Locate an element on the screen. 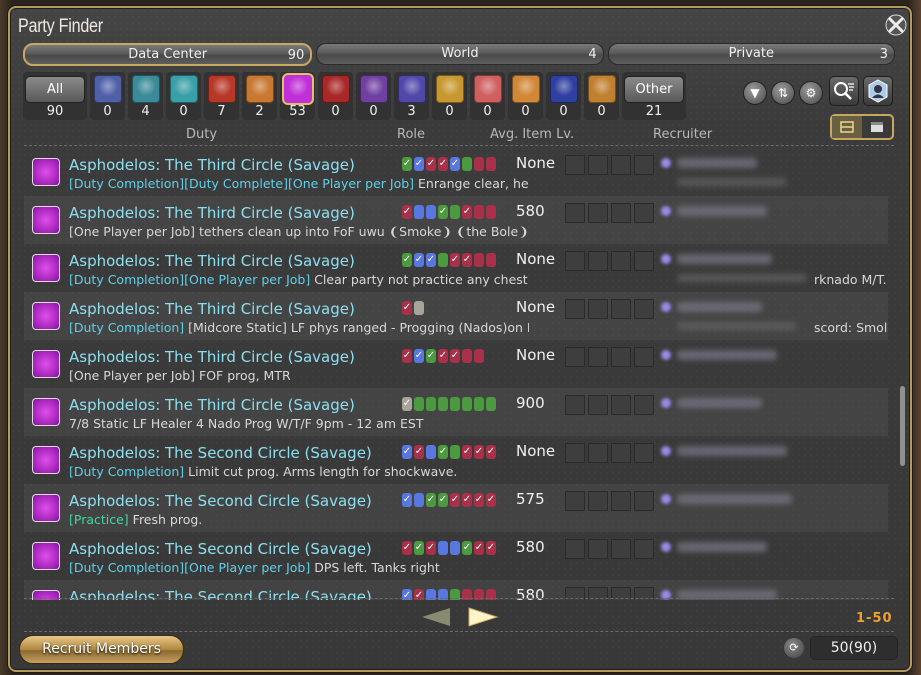 This screenshot has height=675, width=921. sort-icon: ⇅ is located at coordinates (783, 93).